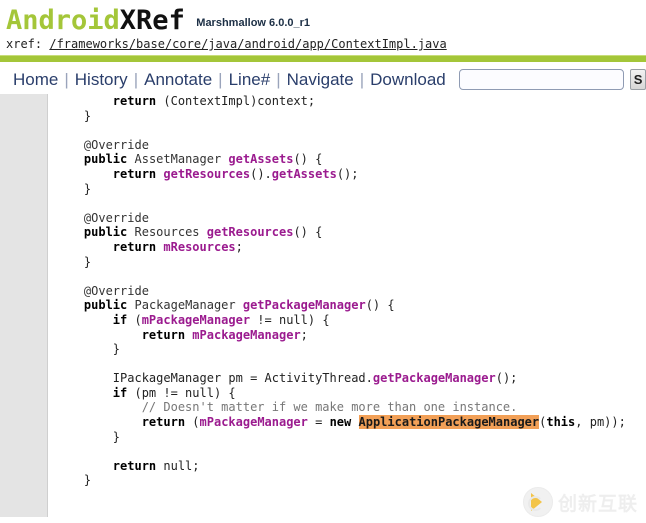 The height and width of the screenshot is (523, 646). Describe the element at coordinates (637, 79) in the screenshot. I see `search-button: S` at that location.